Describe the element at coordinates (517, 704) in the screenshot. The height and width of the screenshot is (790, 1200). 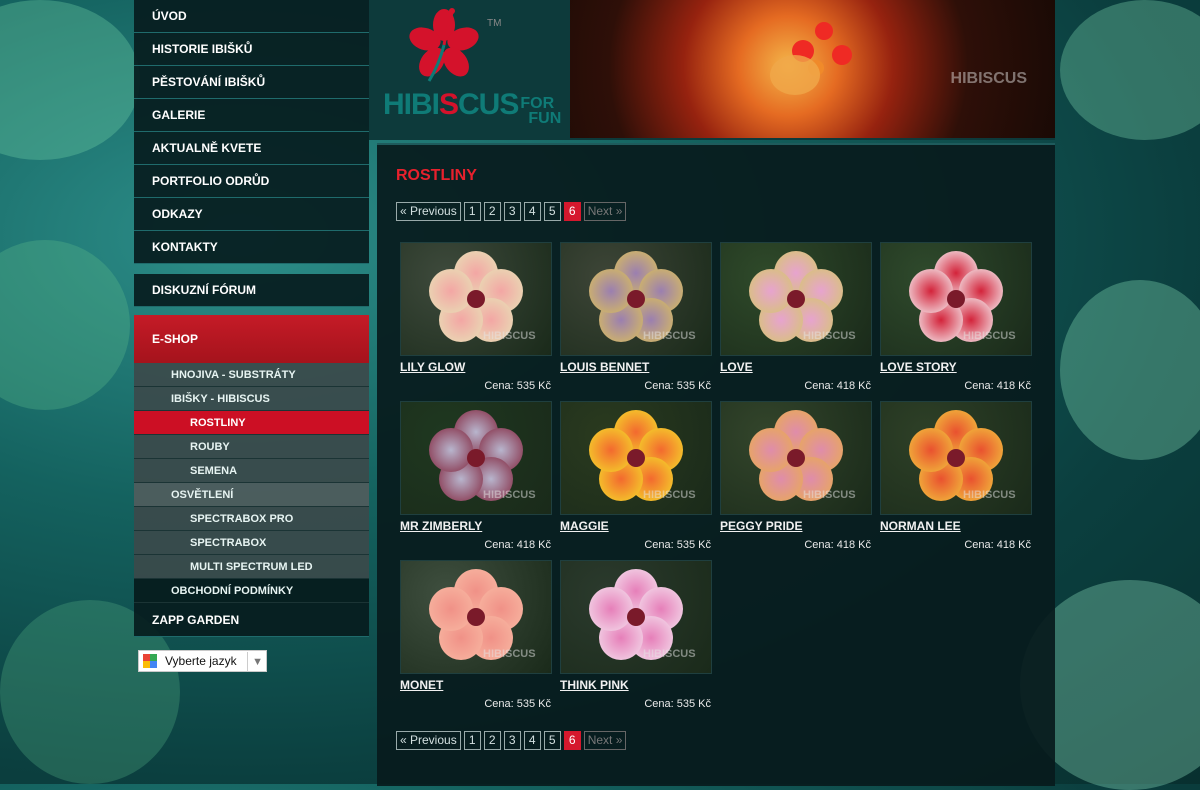
I see `product-price: Cena: 535 Kč` at that location.